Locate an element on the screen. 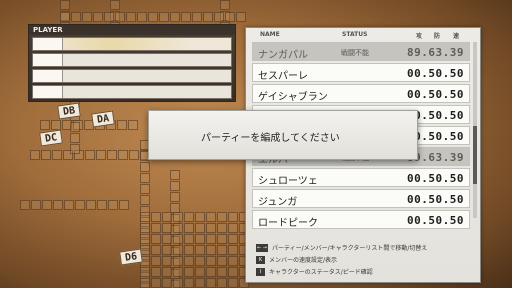 The width and height of the screenshot is (512, 288). character-stats: 89.63.39 is located at coordinates (435, 52).